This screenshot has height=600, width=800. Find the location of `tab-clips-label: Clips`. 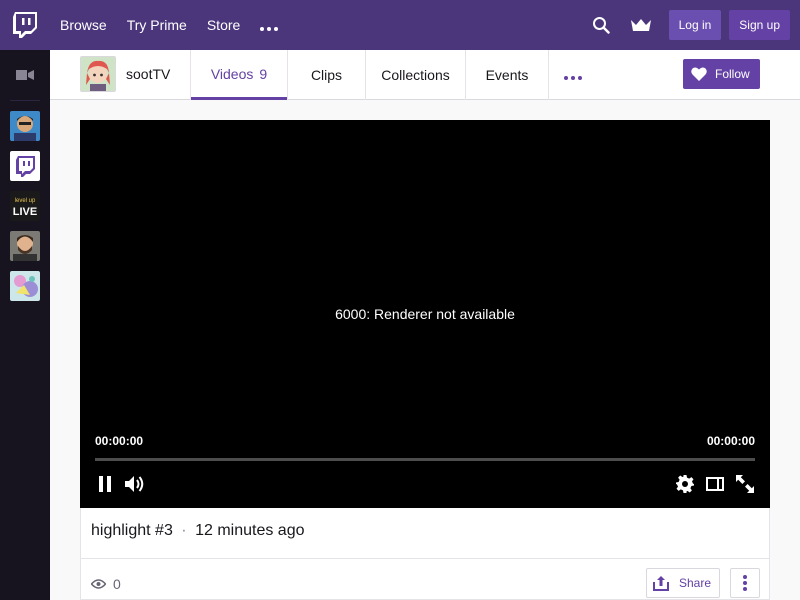

tab-clips-label: Clips is located at coordinates (326, 75).